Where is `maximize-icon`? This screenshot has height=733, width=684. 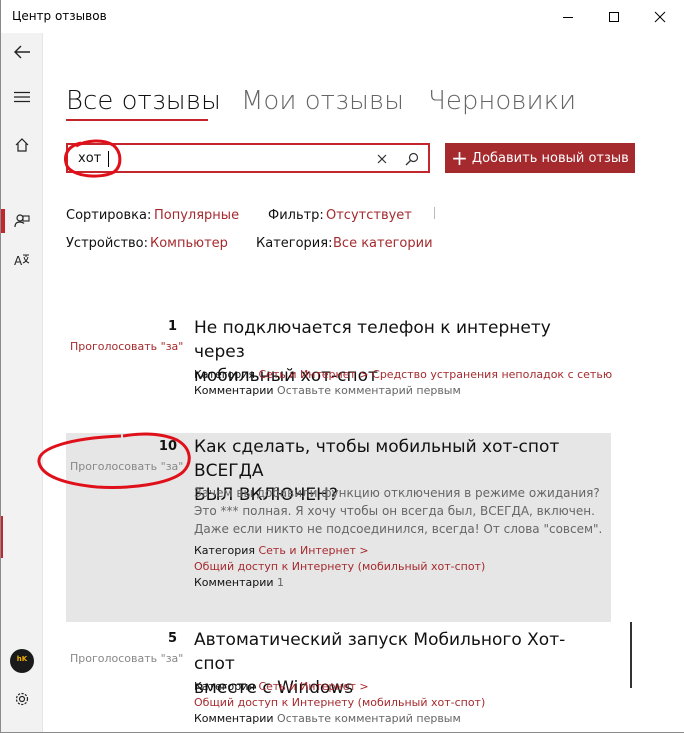
maximize-icon is located at coordinates (614, 16).